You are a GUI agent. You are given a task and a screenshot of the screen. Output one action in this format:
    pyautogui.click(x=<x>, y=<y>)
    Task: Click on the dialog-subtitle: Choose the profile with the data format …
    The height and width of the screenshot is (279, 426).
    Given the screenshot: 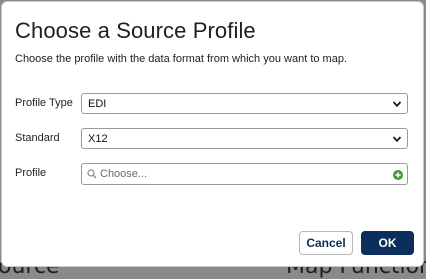 What is the action you would take?
    pyautogui.click(x=181, y=59)
    